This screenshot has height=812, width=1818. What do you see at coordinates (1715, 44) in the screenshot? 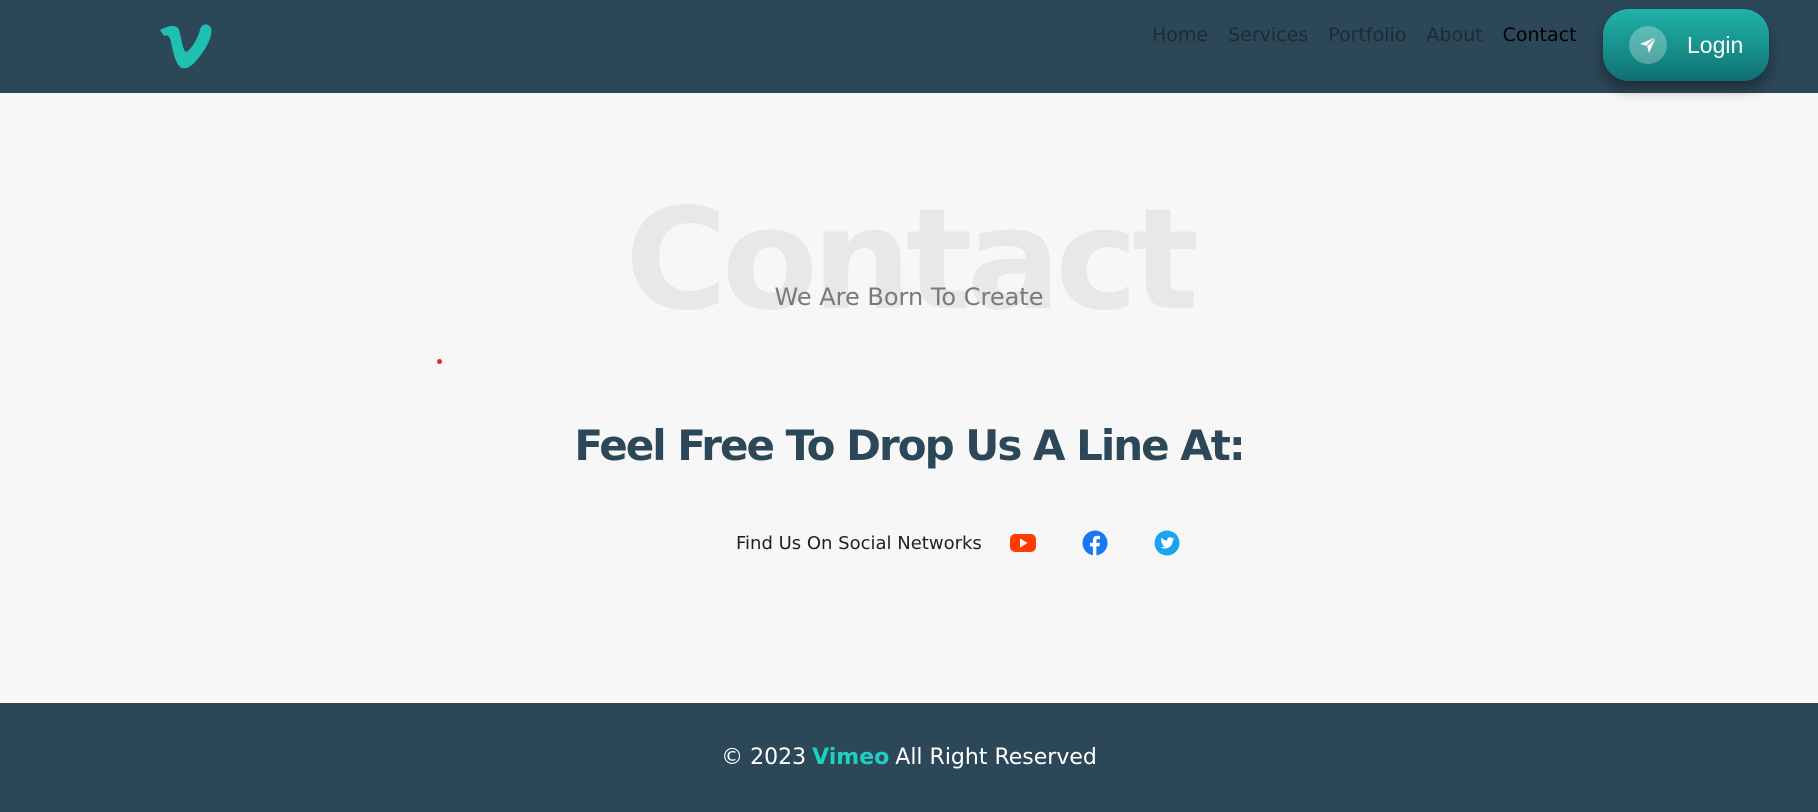
I see `login-label: Login` at bounding box center [1715, 44].